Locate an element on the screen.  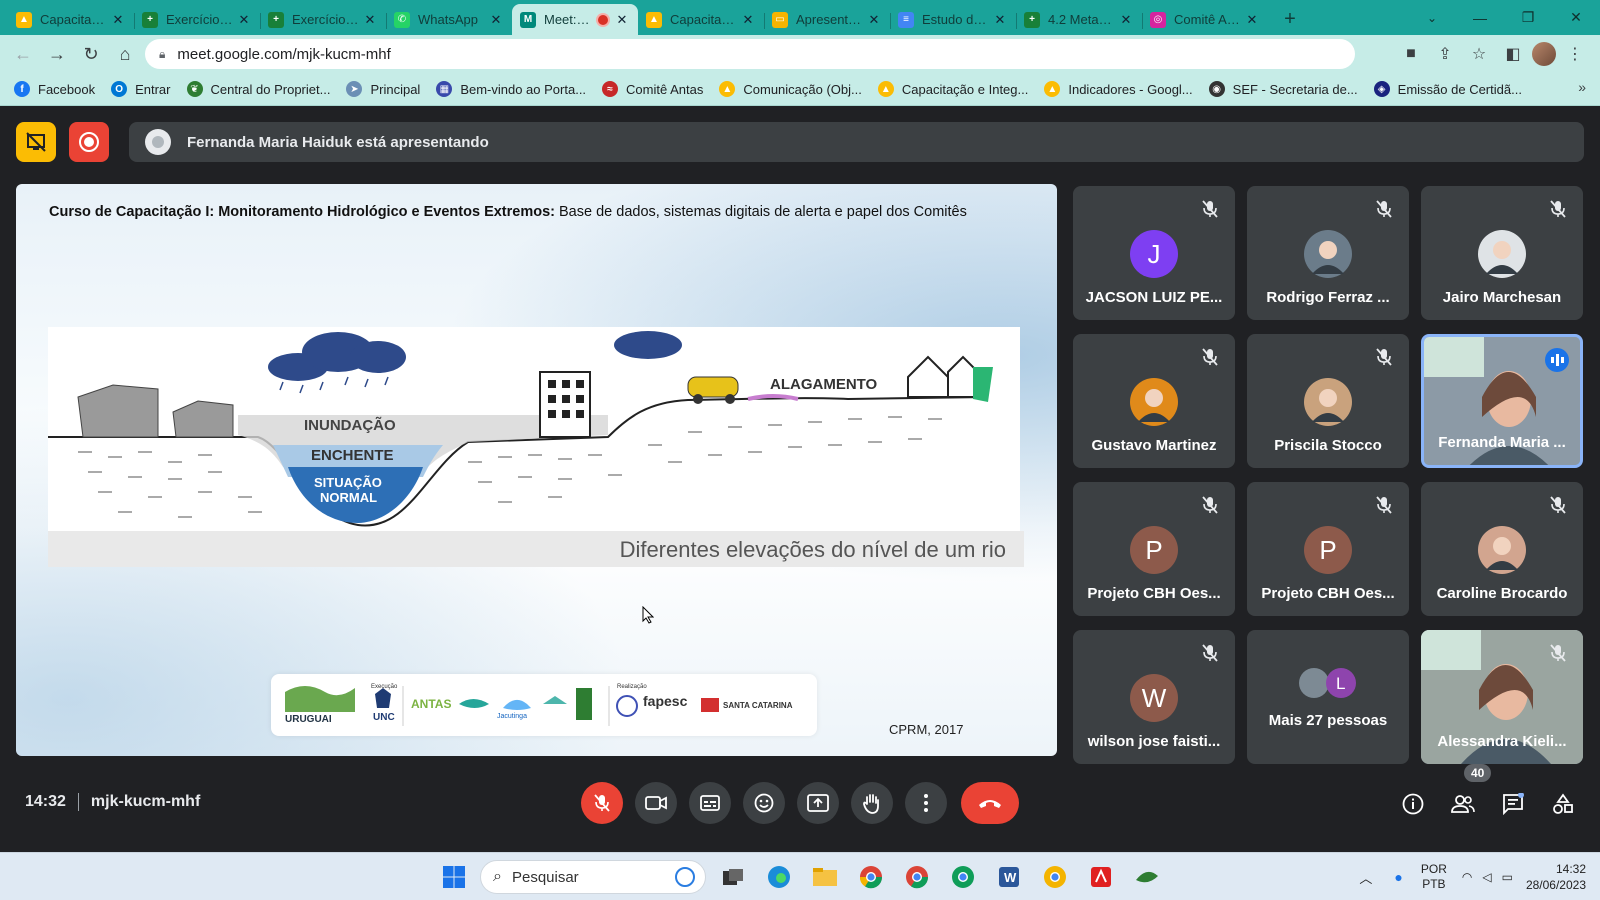
acrobat-icon is located at coordinates (1101, 877).